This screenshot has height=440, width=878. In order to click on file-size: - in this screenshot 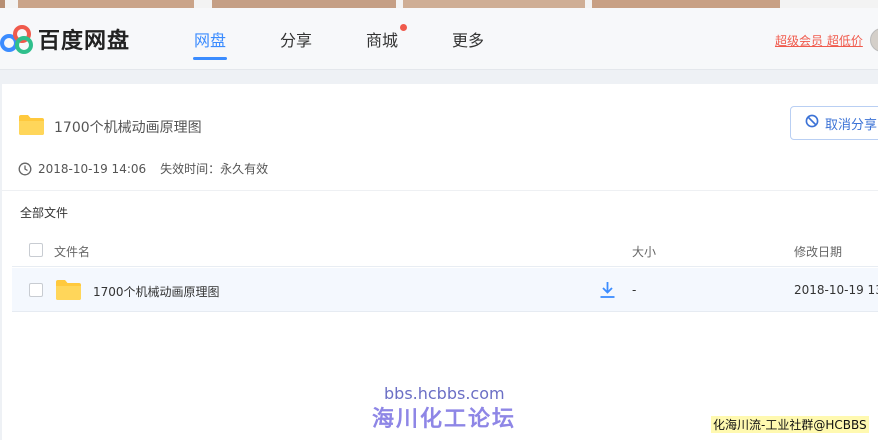, I will do `click(634, 290)`.